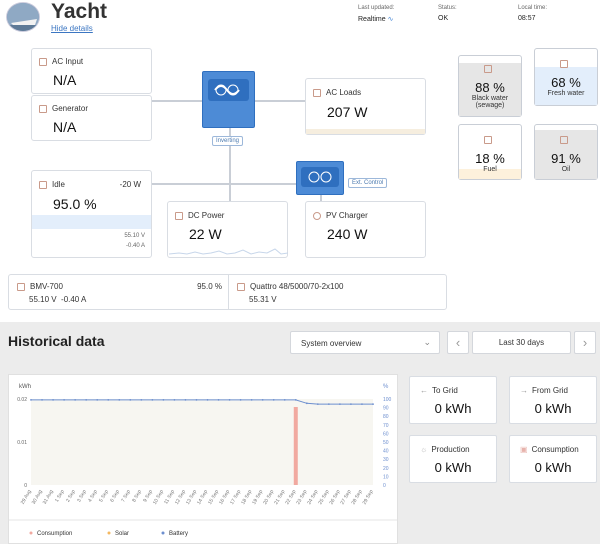  I want to click on ac-loads-value: 207 W, so click(347, 112).